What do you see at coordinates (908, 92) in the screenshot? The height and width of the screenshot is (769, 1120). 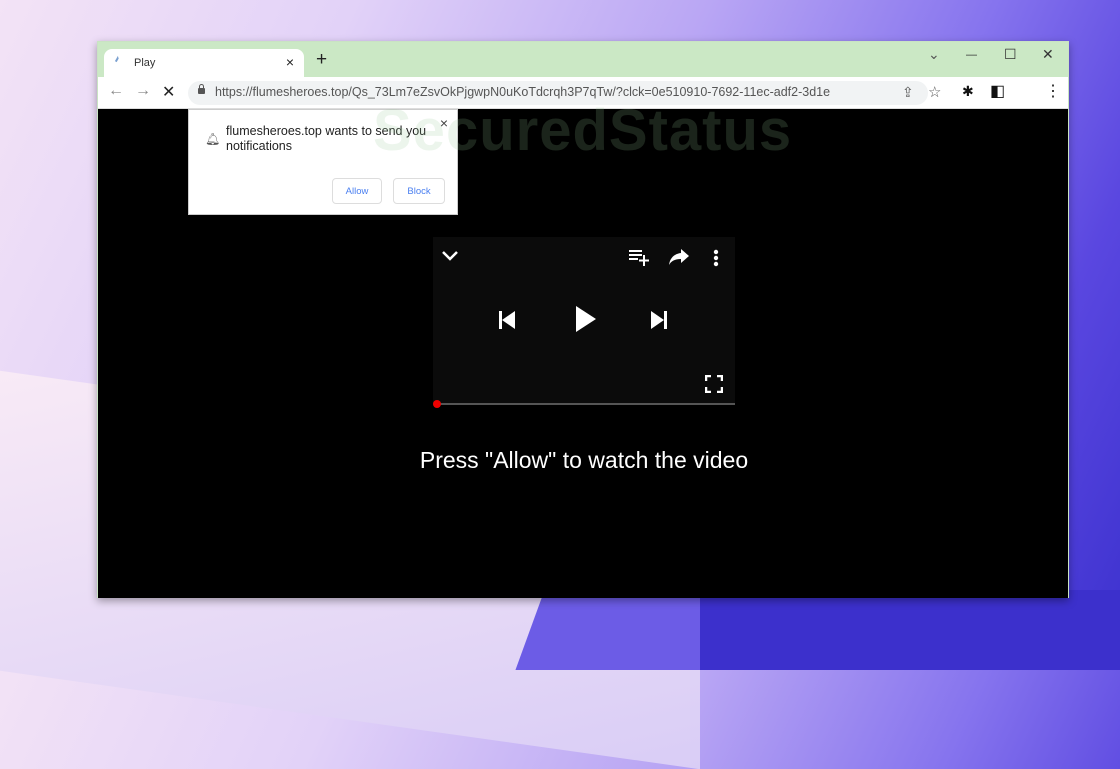 I see `share-icon: ⇪` at bounding box center [908, 92].